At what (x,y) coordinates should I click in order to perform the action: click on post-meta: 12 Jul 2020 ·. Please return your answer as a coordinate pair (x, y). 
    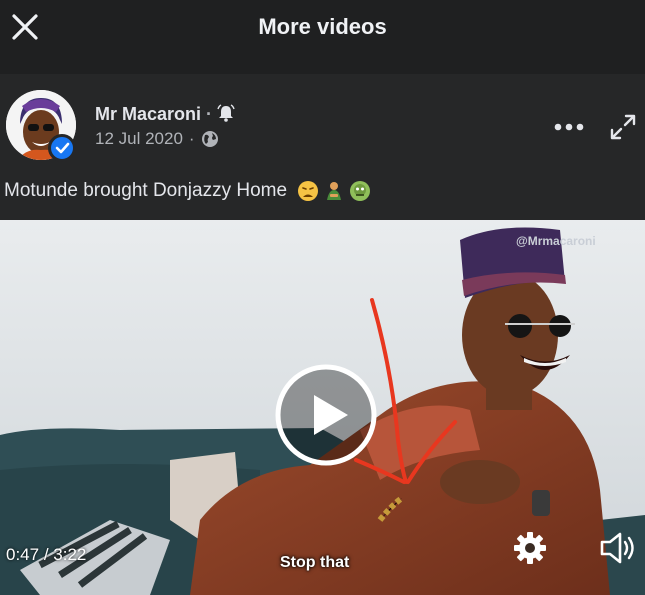
    Looking at the image, I should click on (157, 139).